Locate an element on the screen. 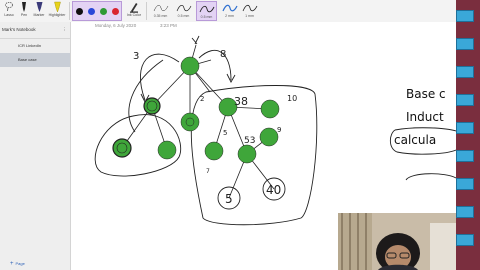 The image size is (480, 270). handwritten-number: 3 is located at coordinates (136, 56).